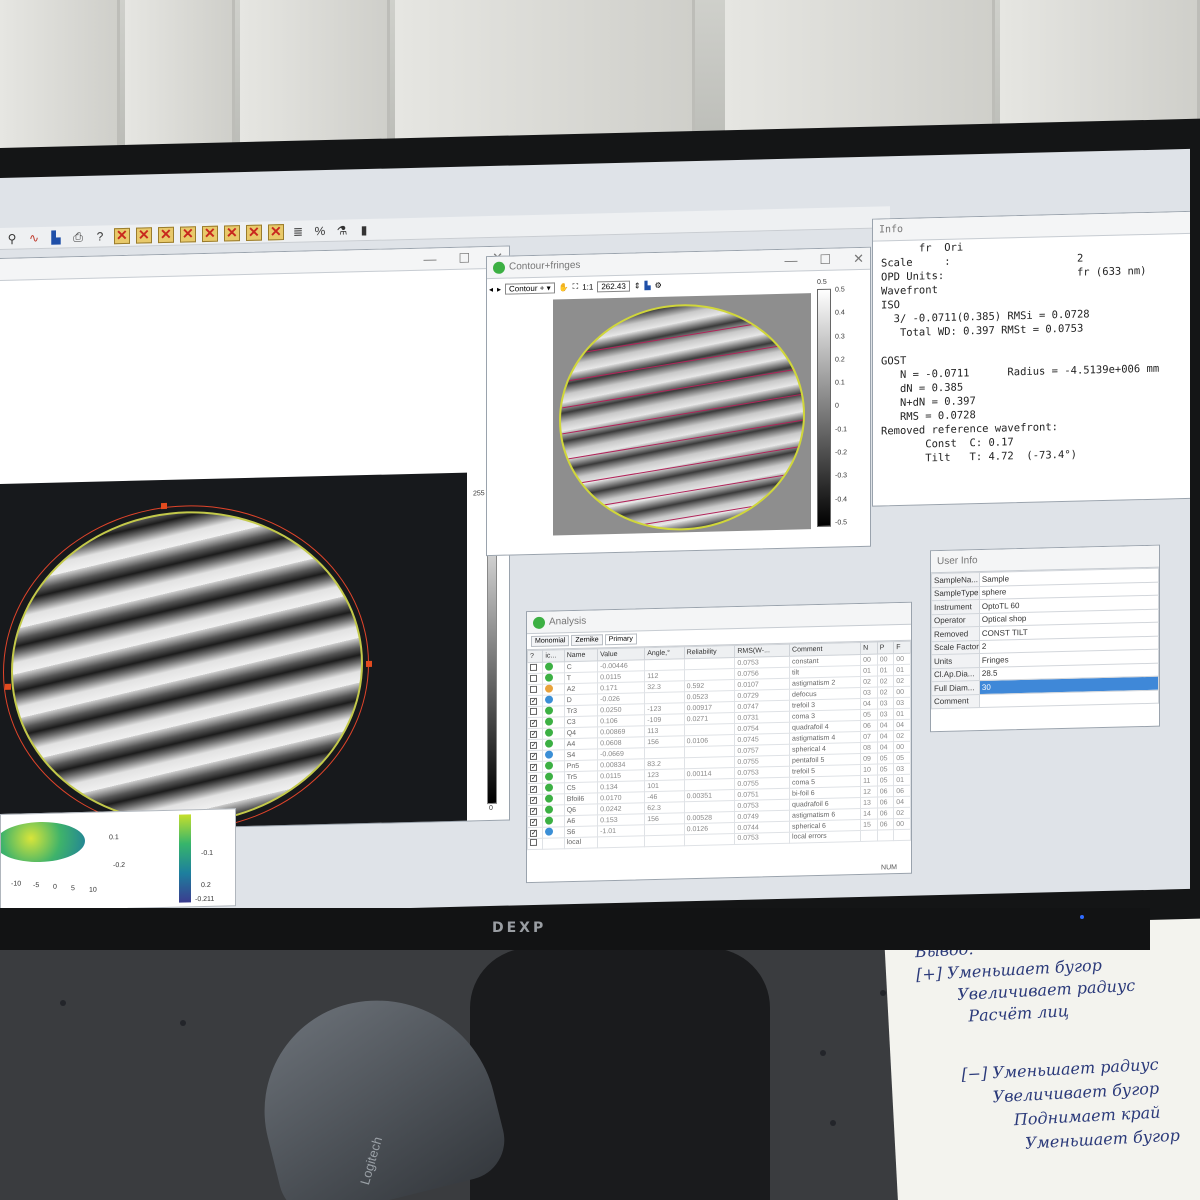 The width and height of the screenshot is (1200, 1200). I want to click on main-toolbar: ⚲ ∿ ▙ ⎙ ? ≣ % ⚗ ▮, so click(445, 228).